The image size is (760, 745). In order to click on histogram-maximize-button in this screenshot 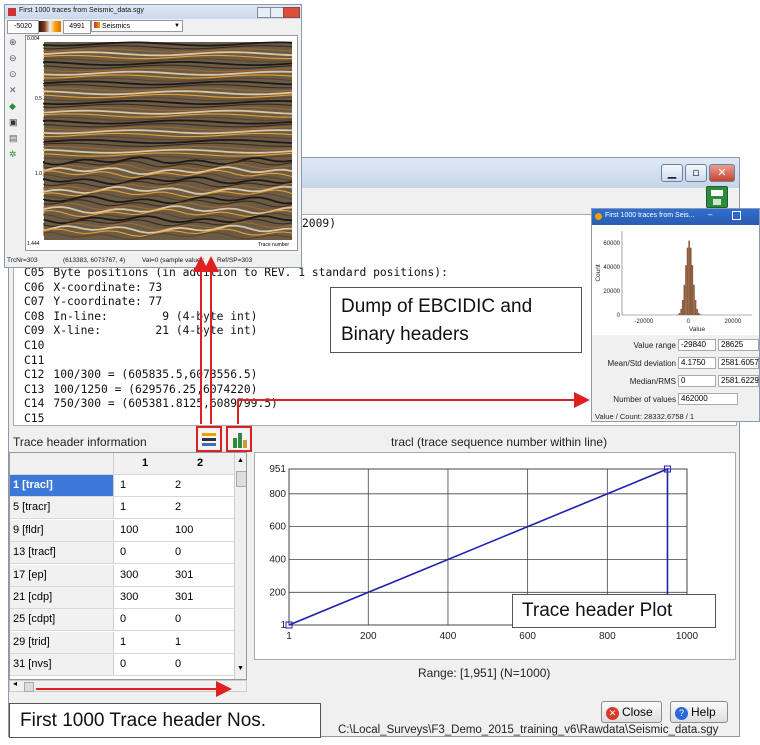, I will do `click(736, 215)`.